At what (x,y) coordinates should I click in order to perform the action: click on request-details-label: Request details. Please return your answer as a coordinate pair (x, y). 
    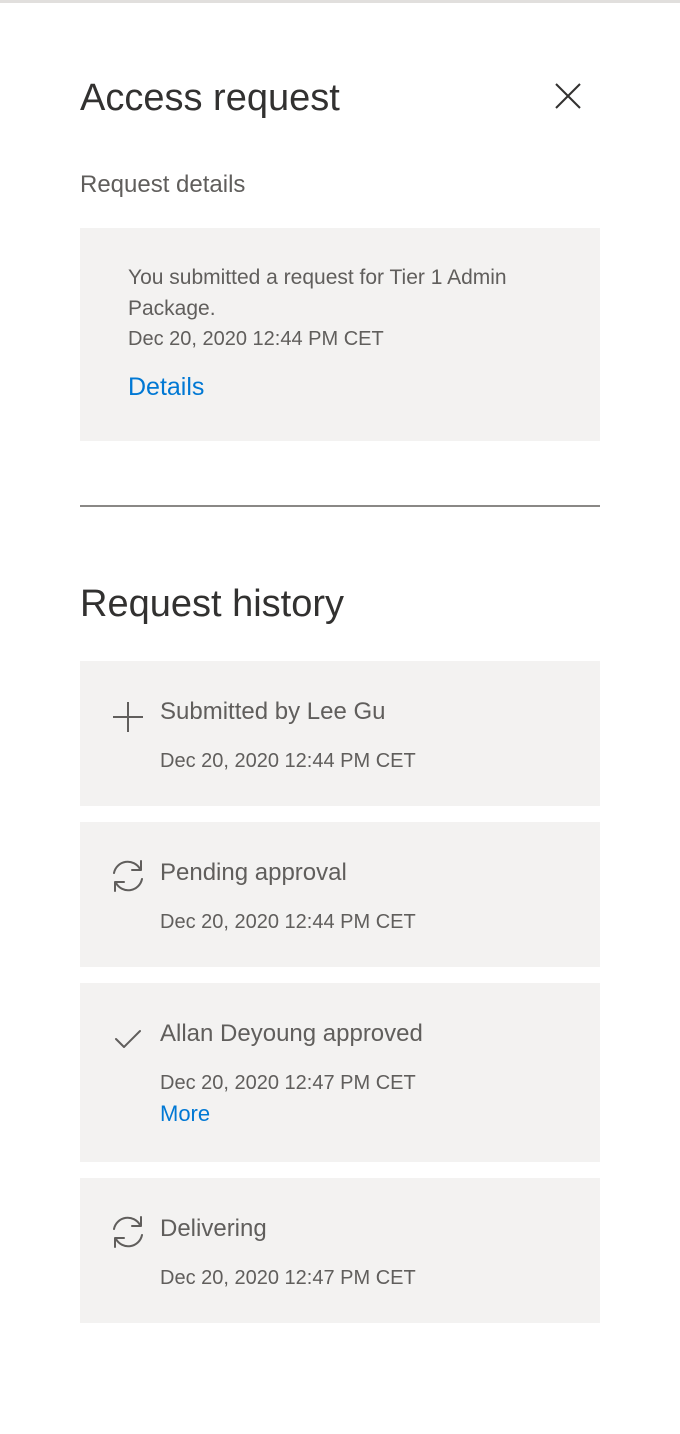
    Looking at the image, I should click on (163, 184).